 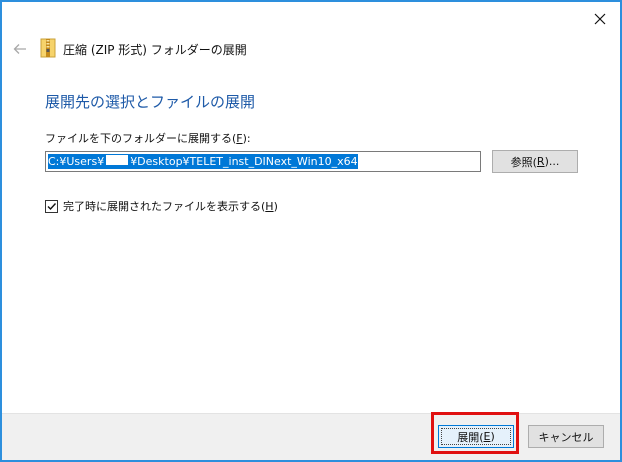 I want to click on redacted-username, so click(x=117, y=160).